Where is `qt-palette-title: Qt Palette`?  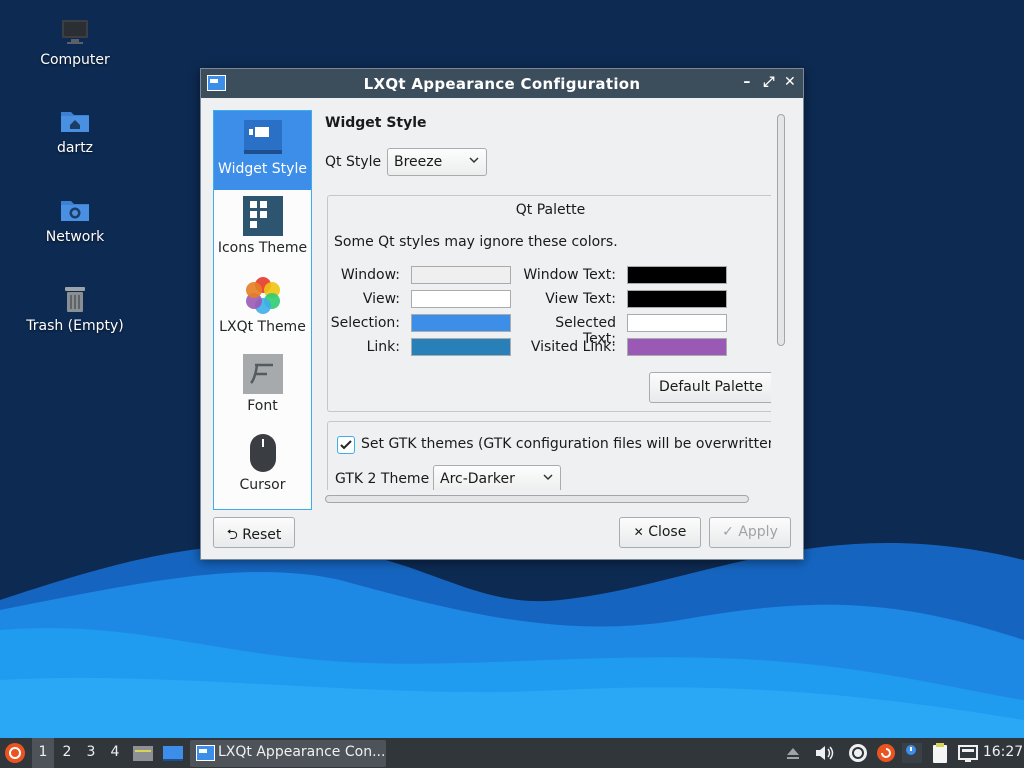
qt-palette-title: Qt Palette is located at coordinates (550, 210).